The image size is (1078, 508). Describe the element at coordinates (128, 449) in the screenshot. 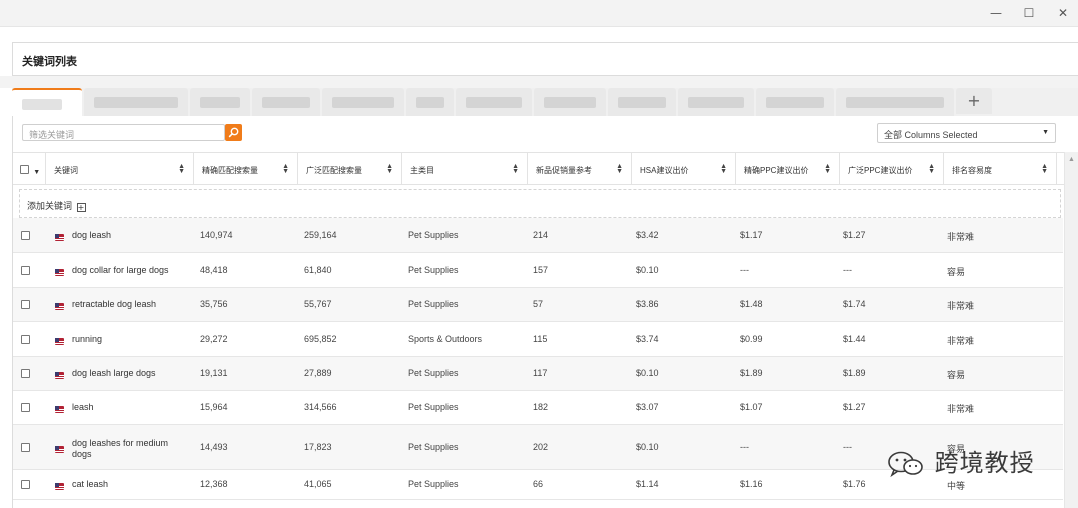

I see `keyword-link: dog leashes for medium dogs` at that location.